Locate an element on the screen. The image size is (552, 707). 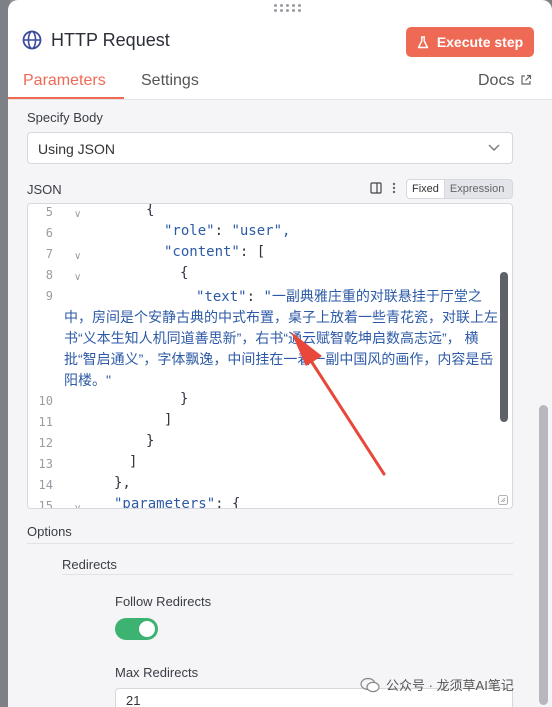
code-key: "content" is located at coordinates (202, 252).